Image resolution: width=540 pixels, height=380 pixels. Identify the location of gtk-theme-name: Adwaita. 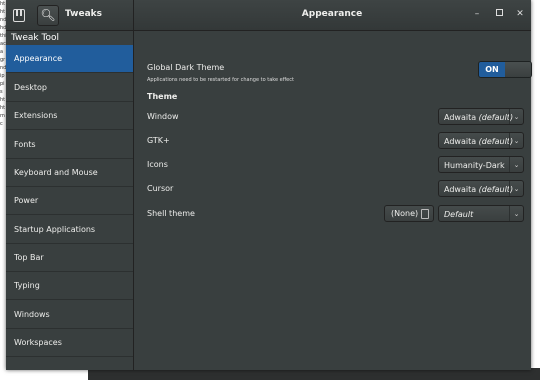
(460, 141).